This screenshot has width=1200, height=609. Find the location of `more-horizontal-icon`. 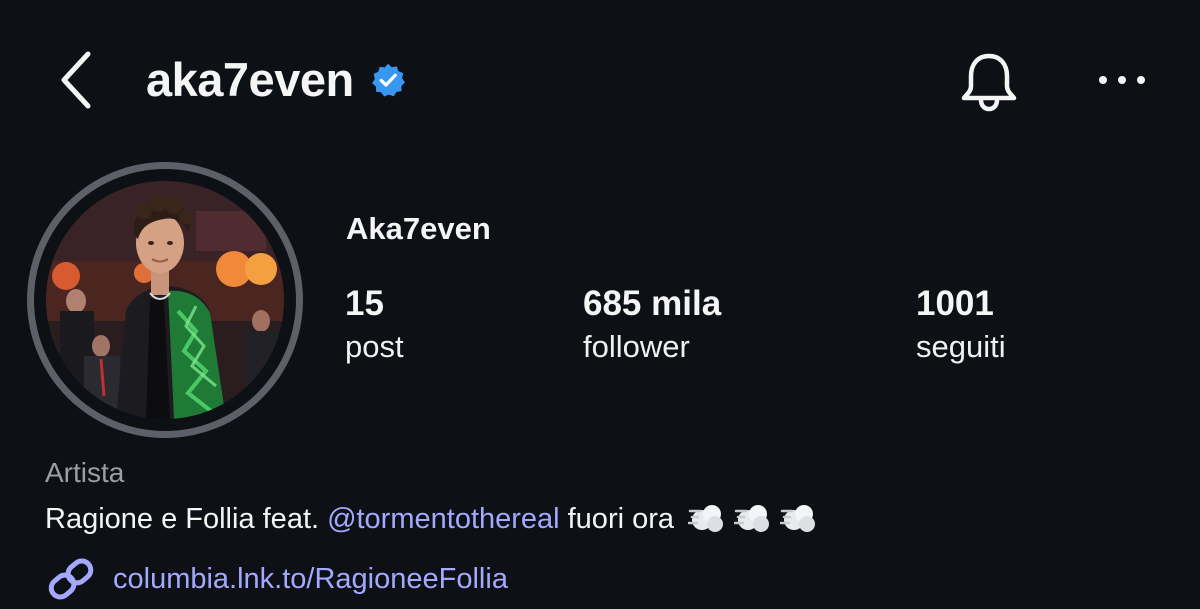

more-horizontal-icon is located at coordinates (1122, 80).